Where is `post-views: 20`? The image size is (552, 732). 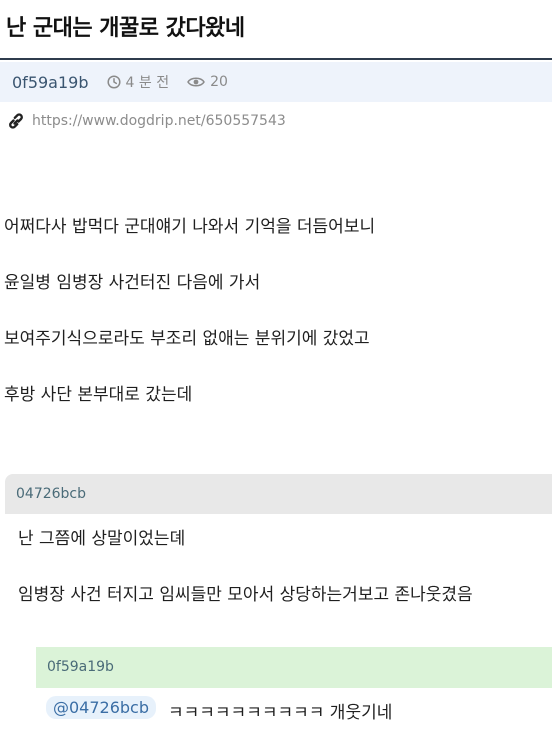
post-views: 20 is located at coordinates (207, 82).